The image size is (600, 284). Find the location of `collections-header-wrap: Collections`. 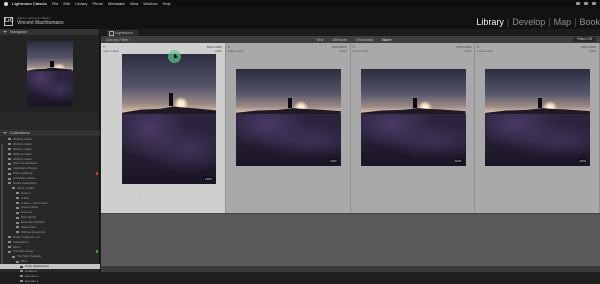

collections-header-wrap: Collections is located at coordinates (50, 133).